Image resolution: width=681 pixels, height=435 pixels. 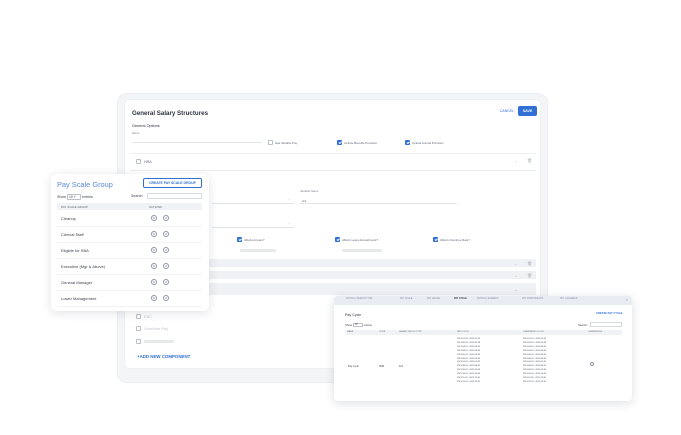 What do you see at coordinates (74, 197) in the screenshot?
I see `entries-select: 10 ˅` at bounding box center [74, 197].